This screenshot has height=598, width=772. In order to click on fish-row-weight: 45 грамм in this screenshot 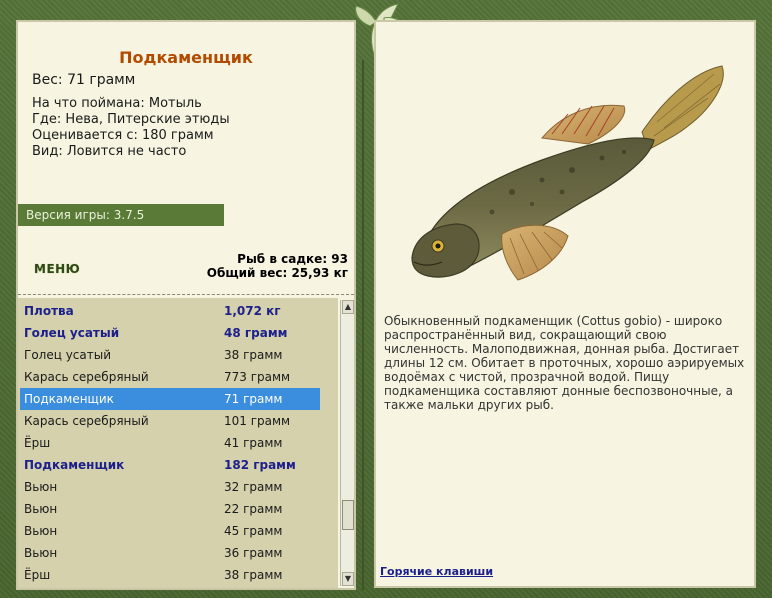, I will do `click(253, 531)`.